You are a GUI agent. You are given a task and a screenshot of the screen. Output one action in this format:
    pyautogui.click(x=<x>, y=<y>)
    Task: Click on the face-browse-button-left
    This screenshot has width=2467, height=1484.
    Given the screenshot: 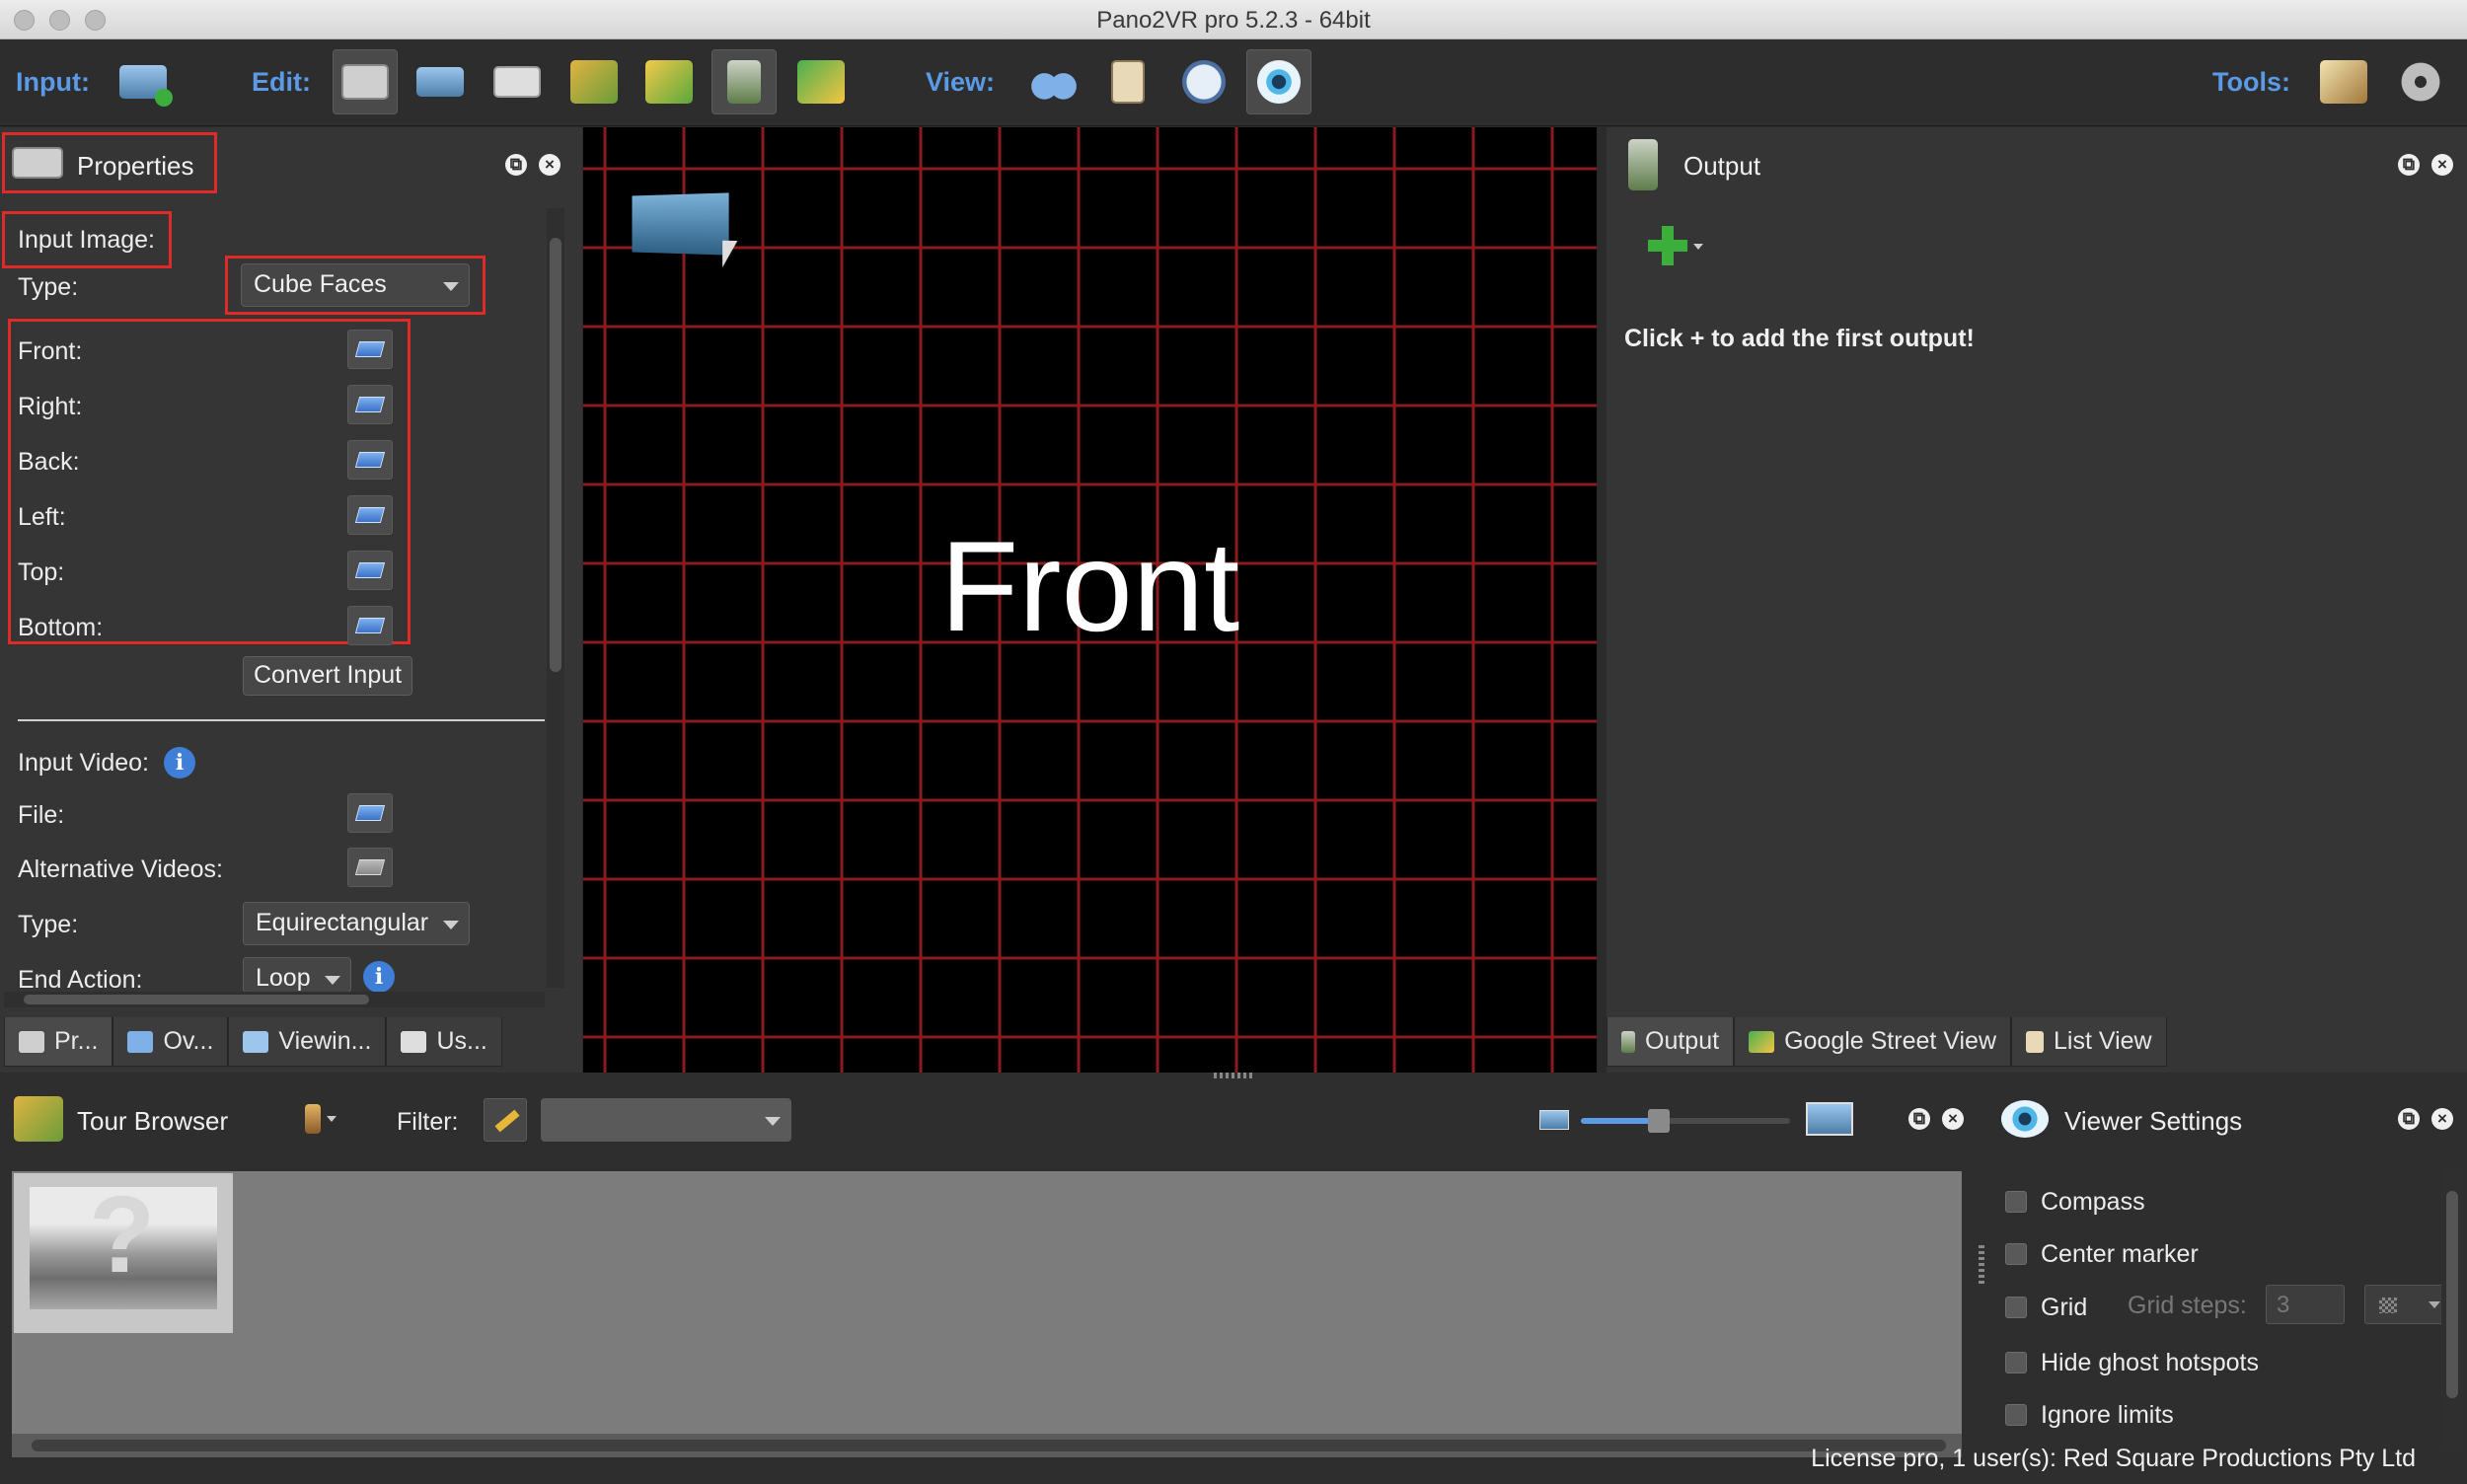 What is the action you would take?
    pyautogui.click(x=370, y=515)
    